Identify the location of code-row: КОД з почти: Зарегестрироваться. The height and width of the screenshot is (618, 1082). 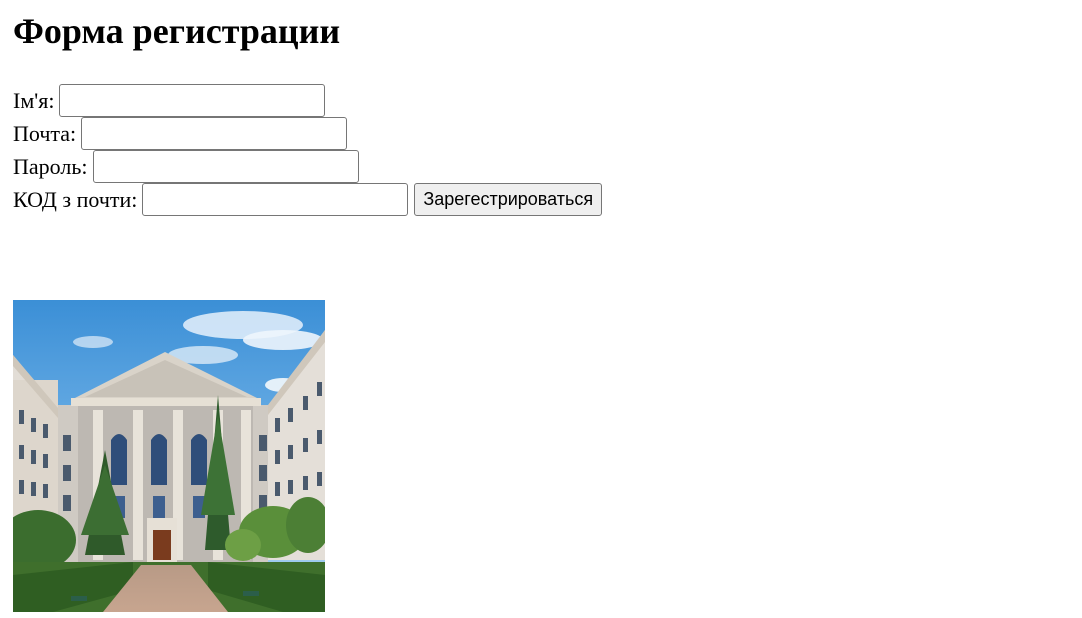
(308, 199).